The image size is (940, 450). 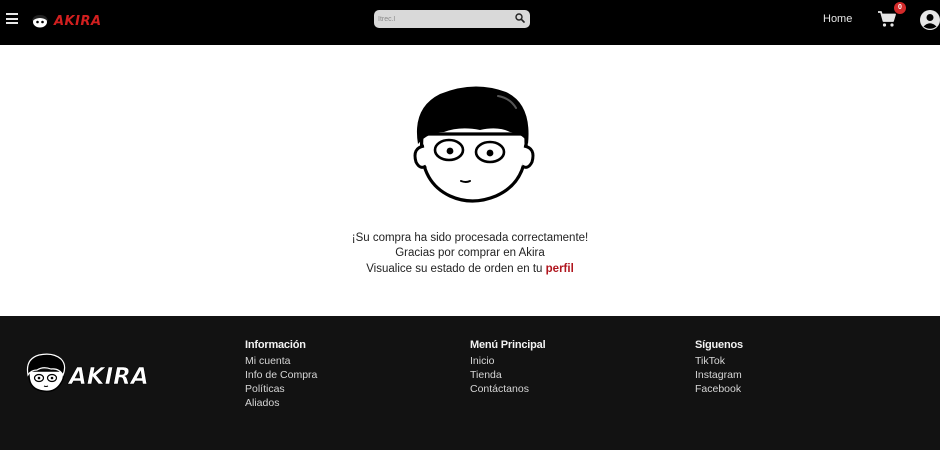 I want to click on footer-link-mi-cuenta: Mi cuenta, so click(x=281, y=361).